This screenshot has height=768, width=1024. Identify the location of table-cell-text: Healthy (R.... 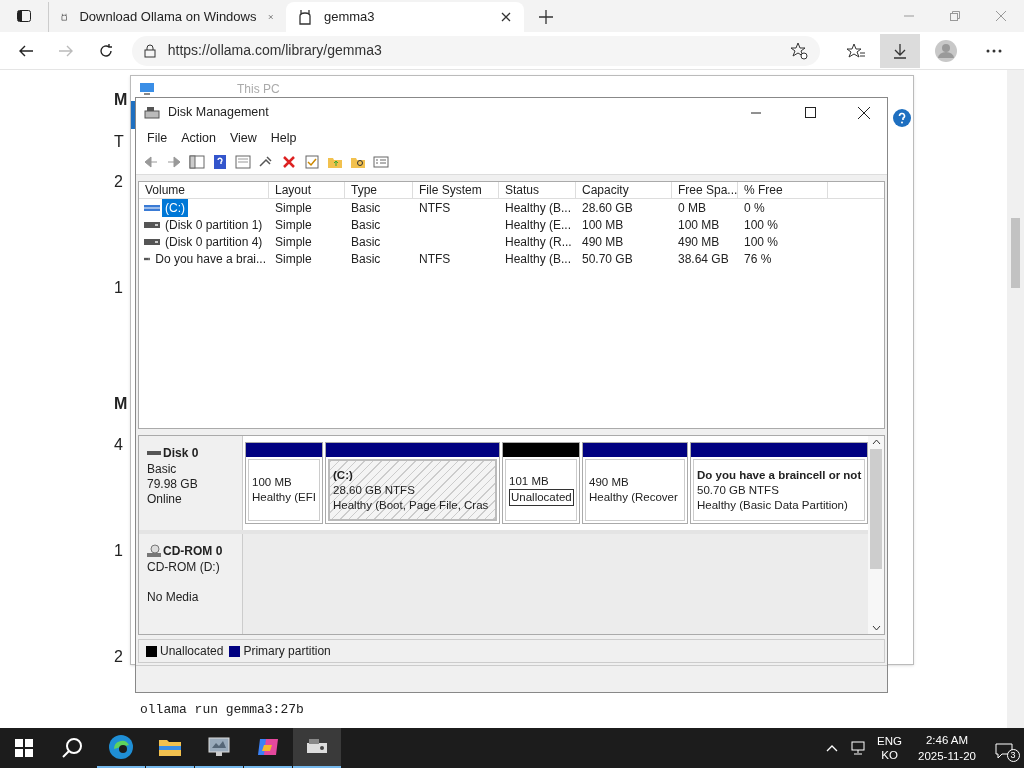
(538, 242).